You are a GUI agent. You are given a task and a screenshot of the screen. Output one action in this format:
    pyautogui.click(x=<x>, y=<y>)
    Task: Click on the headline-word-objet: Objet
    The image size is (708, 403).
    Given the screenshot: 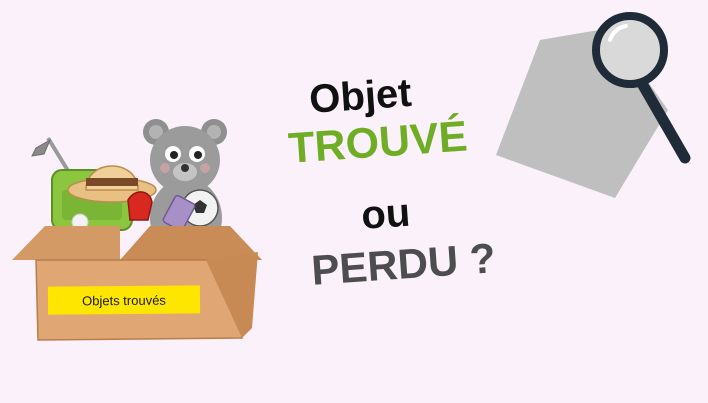 What is the action you would take?
    pyautogui.click(x=360, y=96)
    